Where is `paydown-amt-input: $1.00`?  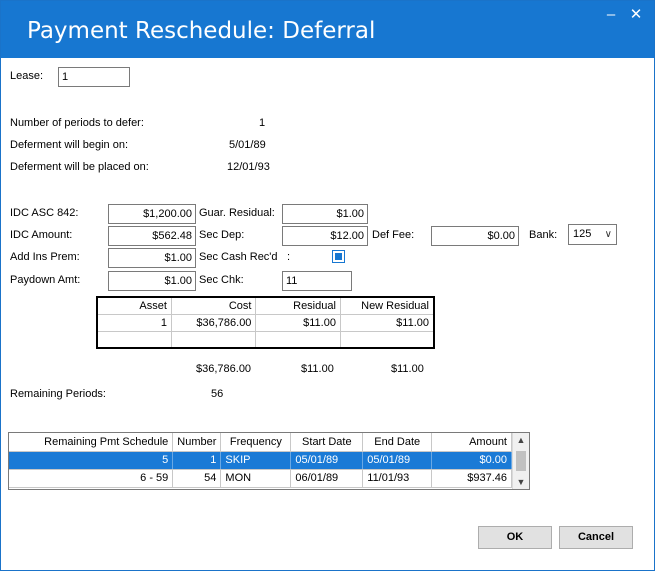
paydown-amt-input: $1.00 is located at coordinates (152, 281).